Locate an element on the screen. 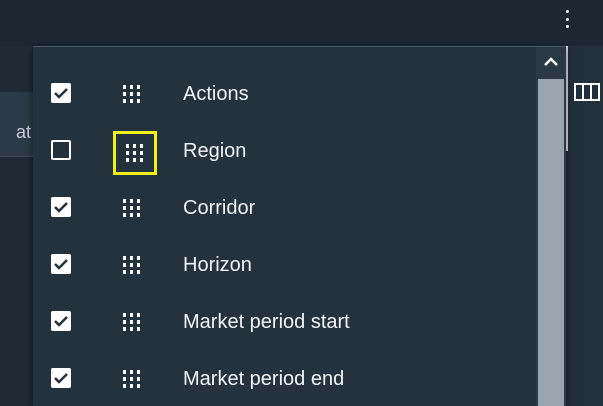  column-divider is located at coordinates (567, 98).